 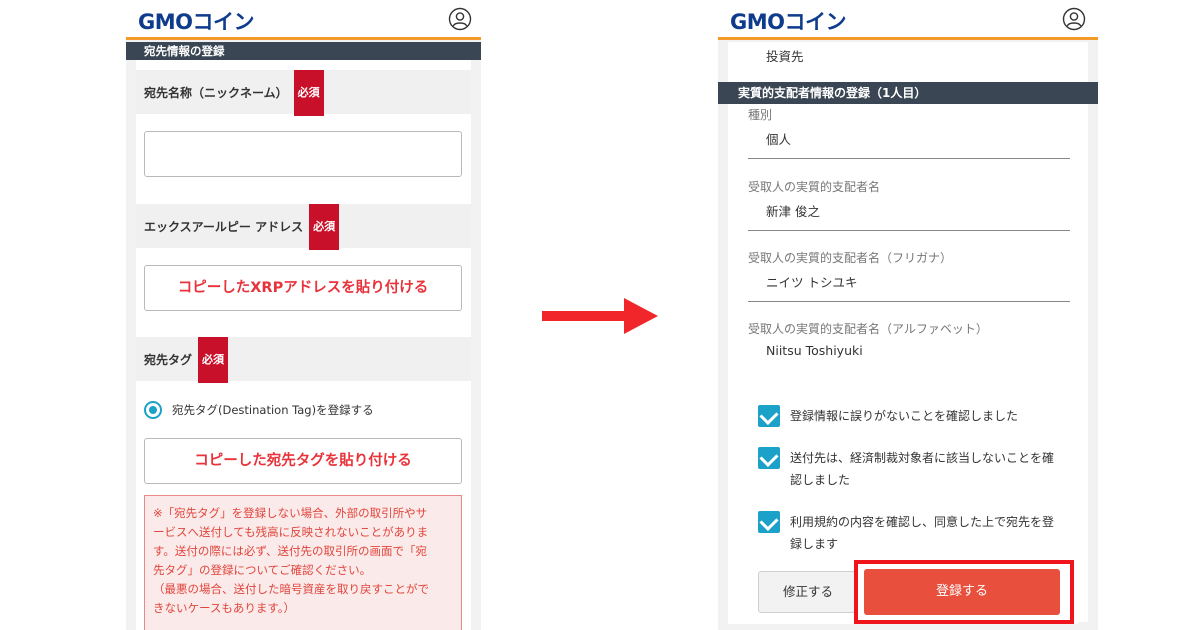 I want to click on address-label-row: エックスアールピー アドレス 必須, so click(x=303, y=227).